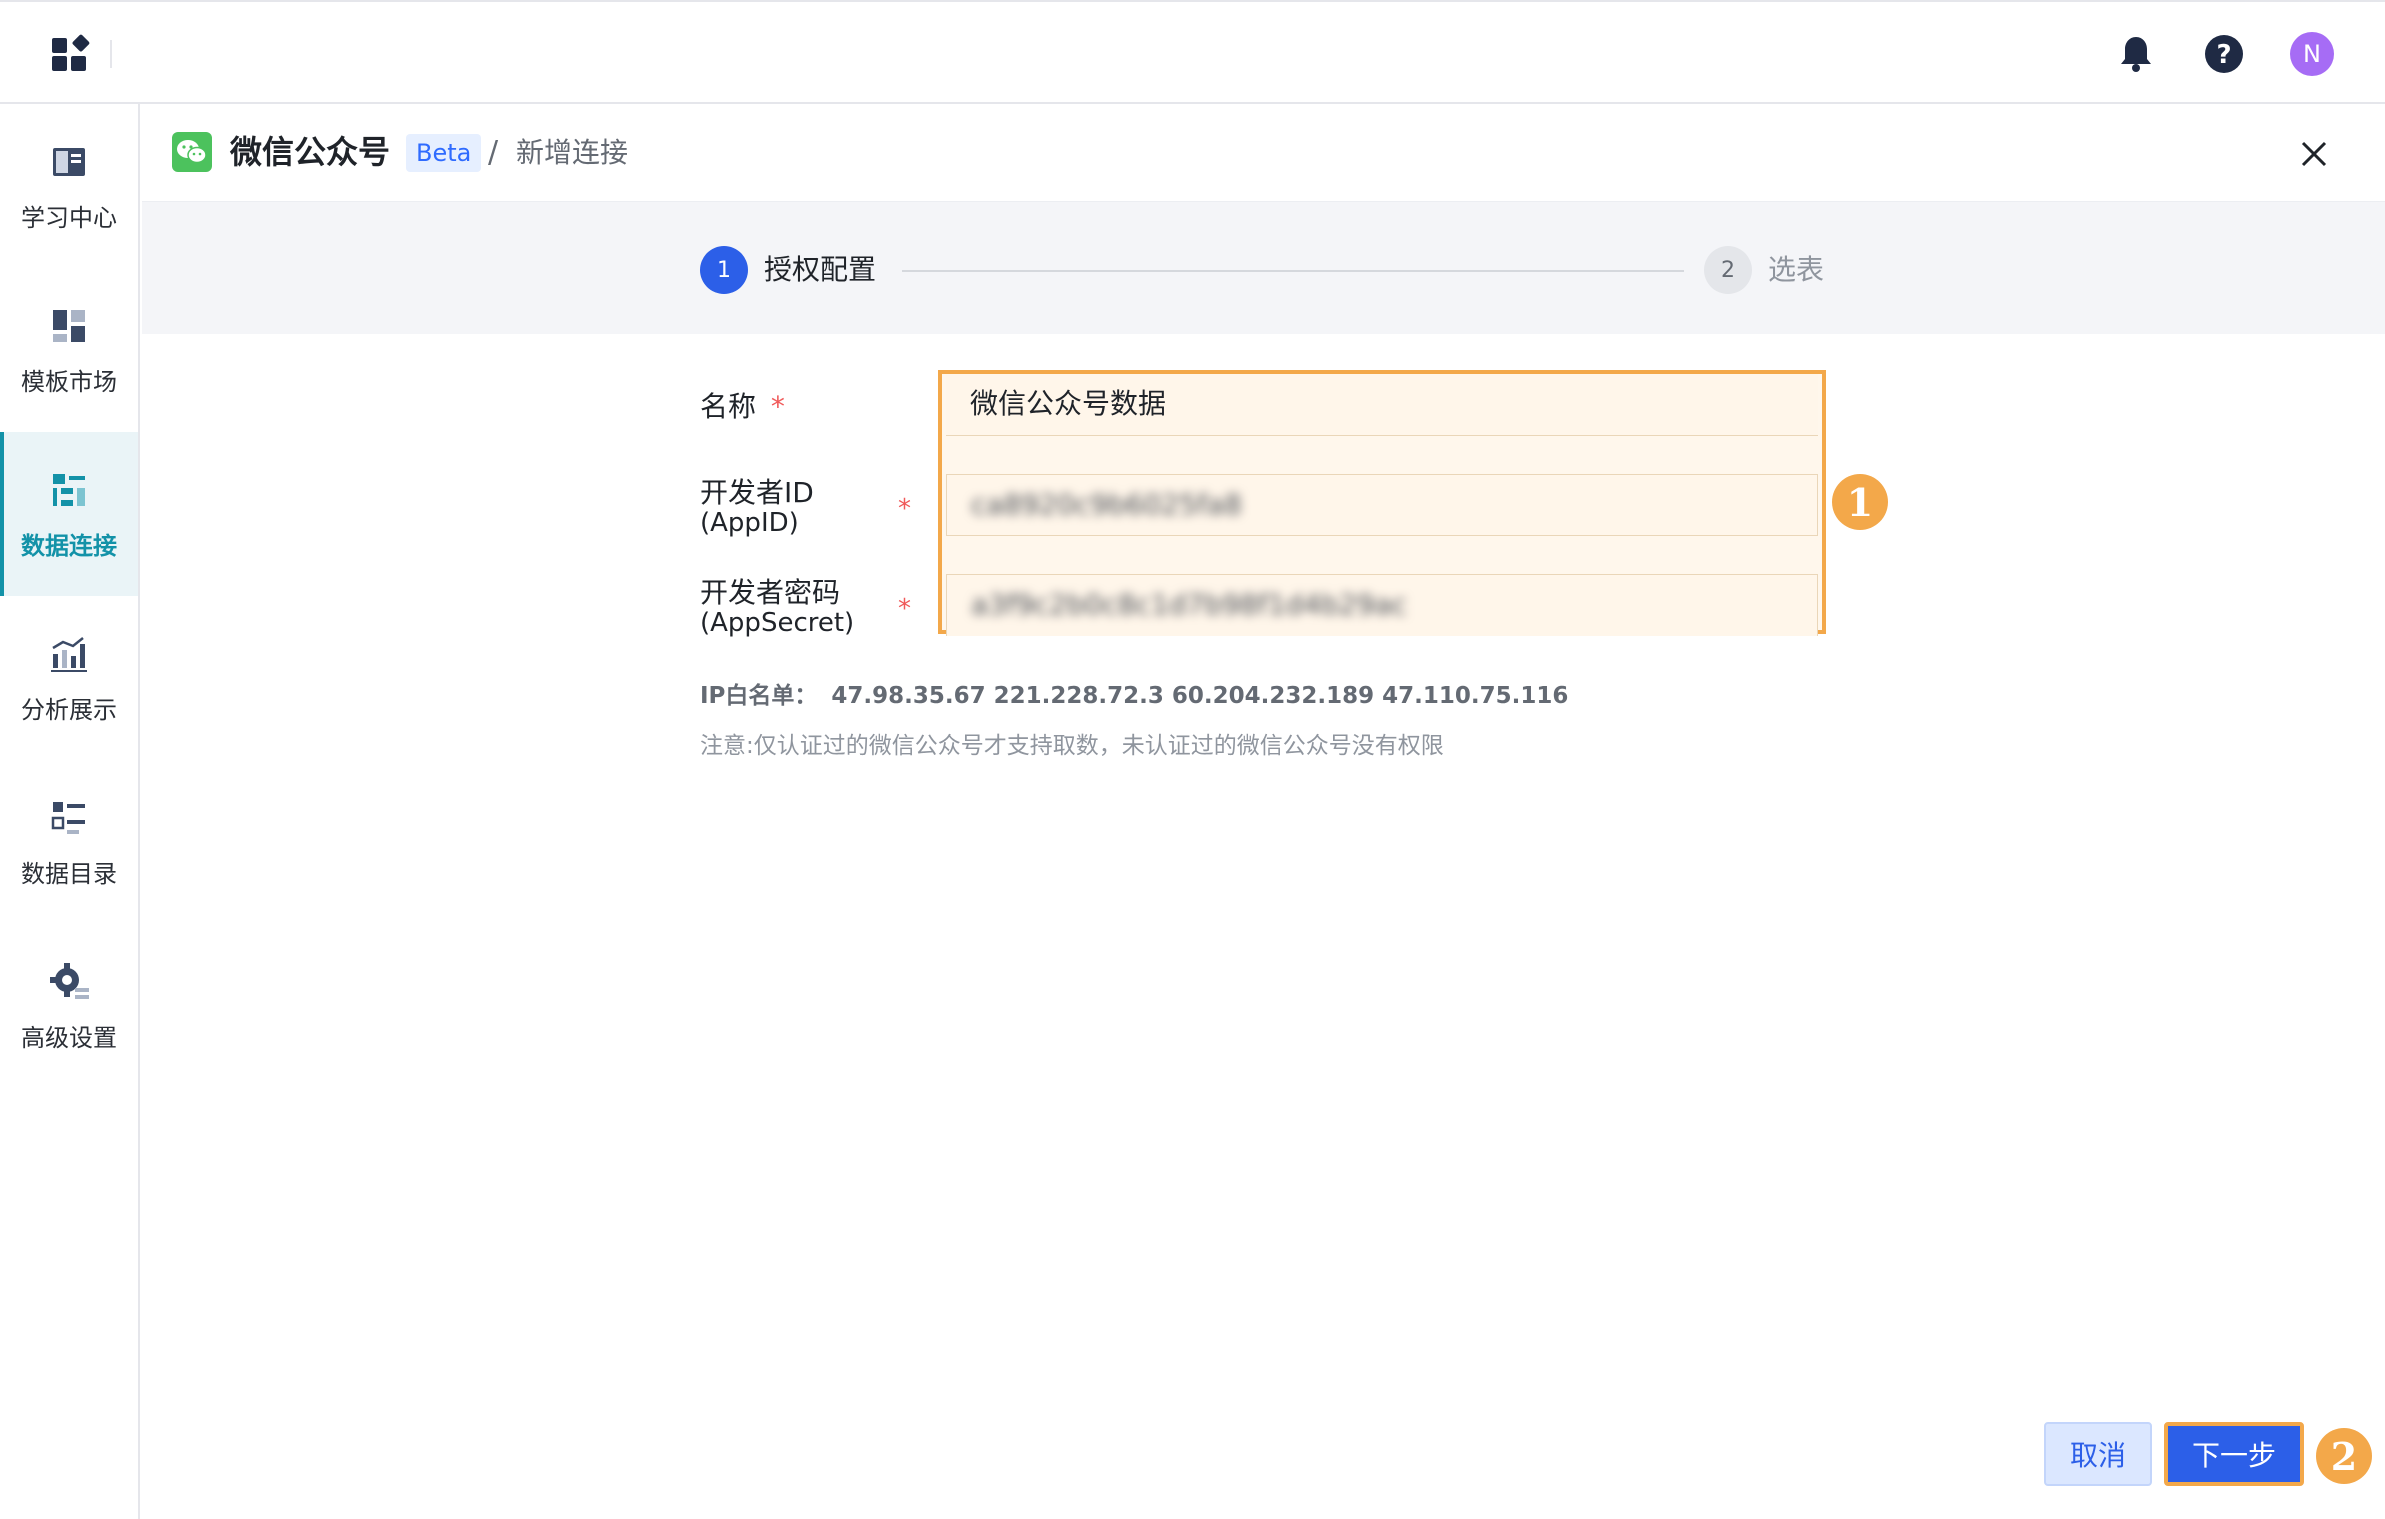 This screenshot has width=2385, height=1519. What do you see at coordinates (70, 54) in the screenshot?
I see `apps-grid-icon` at bounding box center [70, 54].